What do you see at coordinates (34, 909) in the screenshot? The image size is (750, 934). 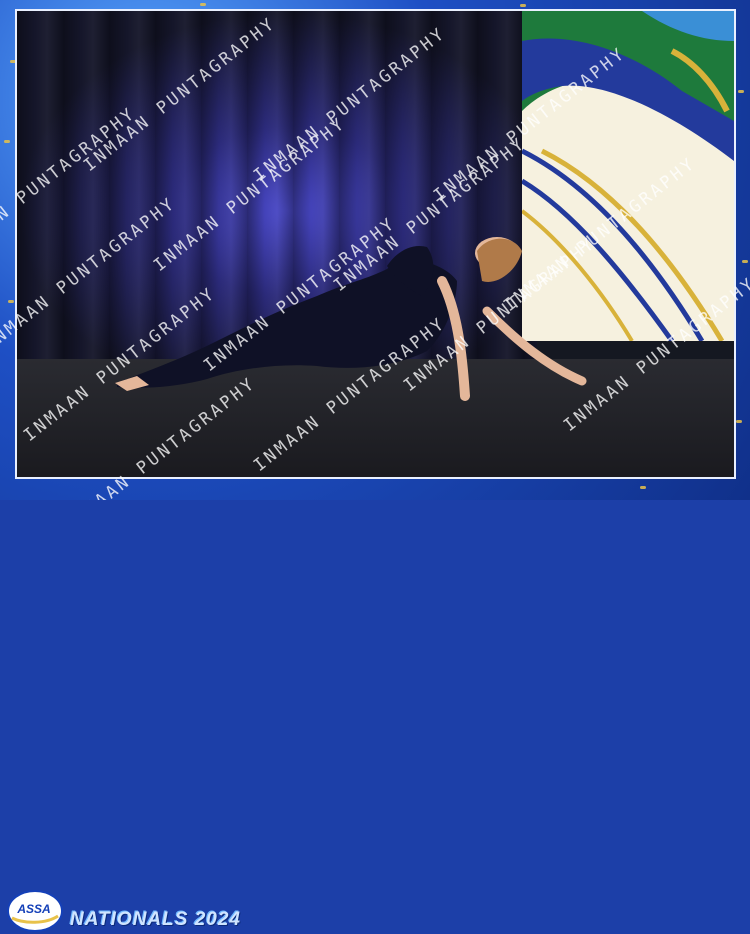 I see `logo-text: ASSA` at bounding box center [34, 909].